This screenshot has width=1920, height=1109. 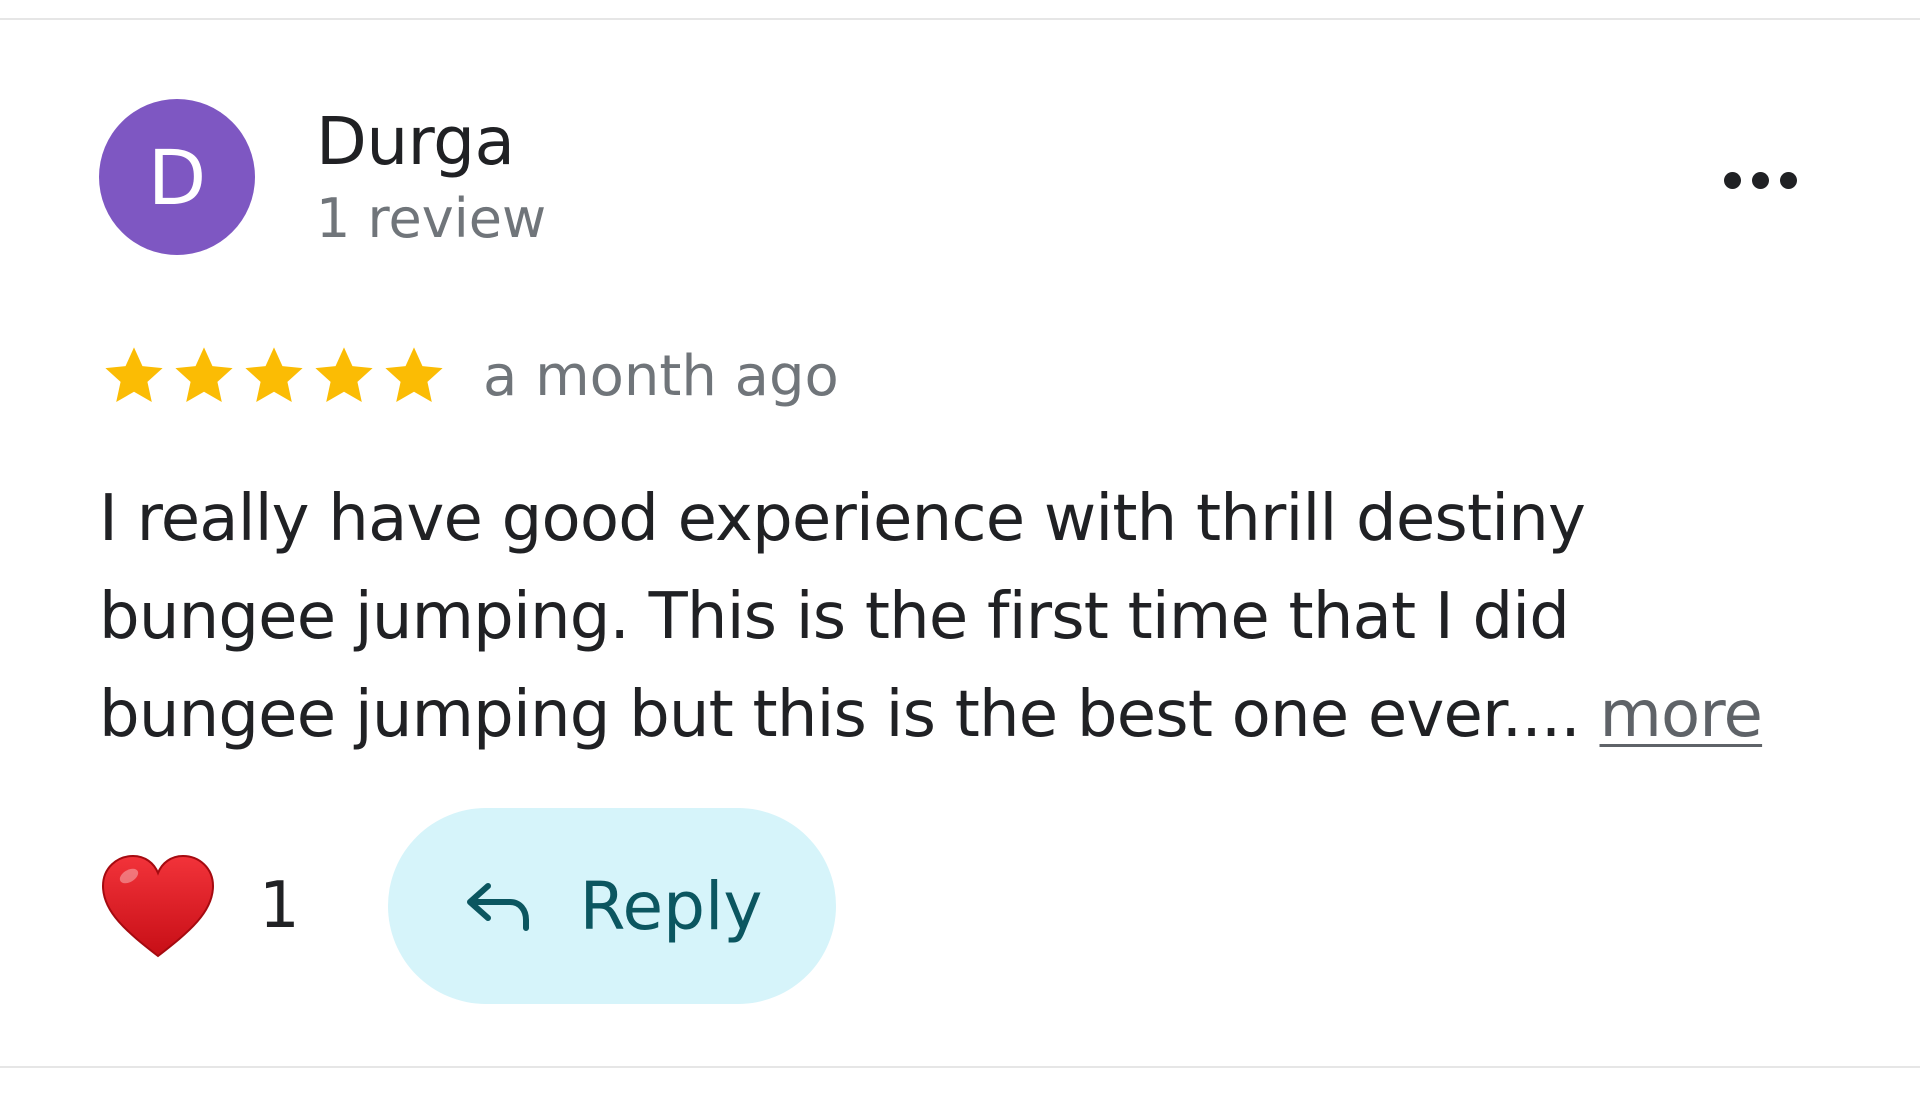 I want to click on author-avatar: D, so click(x=177, y=177).